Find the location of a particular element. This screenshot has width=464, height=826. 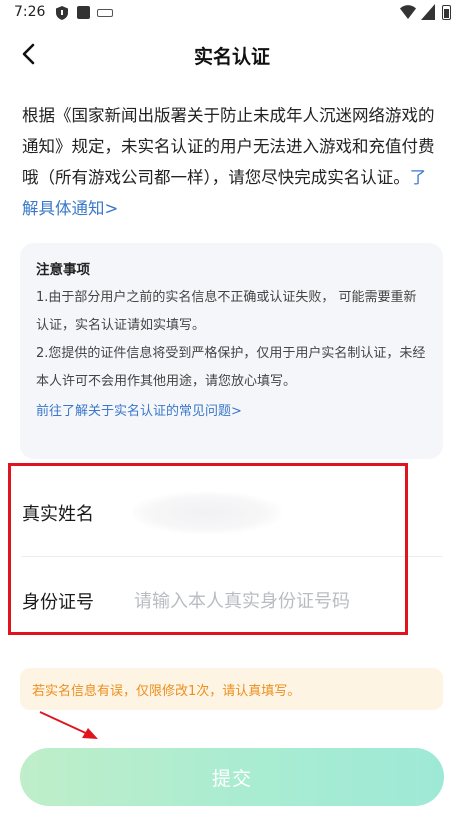

page-title: 实名认证 is located at coordinates (231, 57).